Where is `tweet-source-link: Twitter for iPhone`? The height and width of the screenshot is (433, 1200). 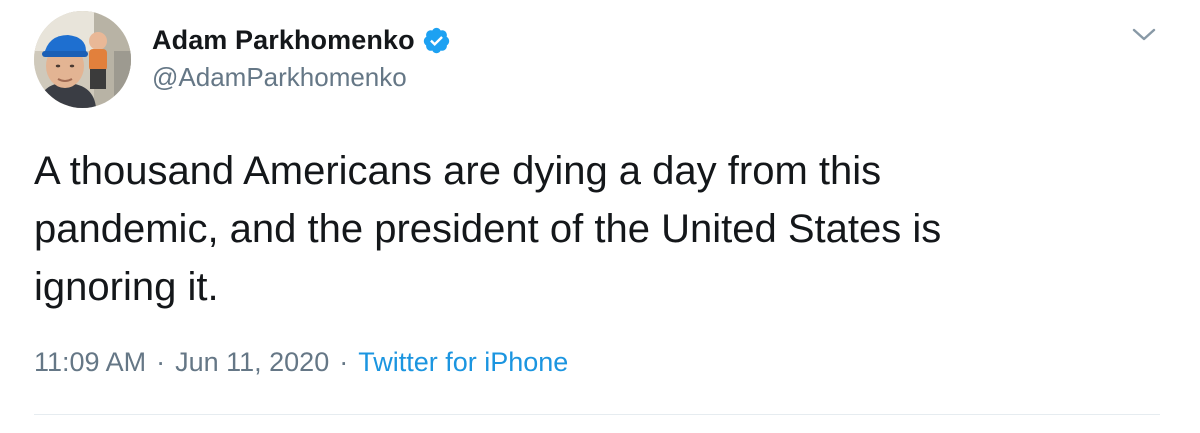 tweet-source-link: Twitter for iPhone is located at coordinates (463, 362).